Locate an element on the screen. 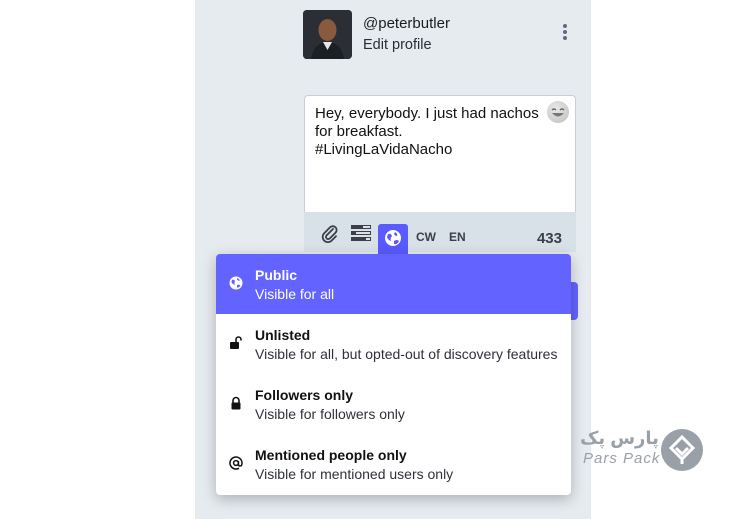  content-warning-button: CW is located at coordinates (426, 237).